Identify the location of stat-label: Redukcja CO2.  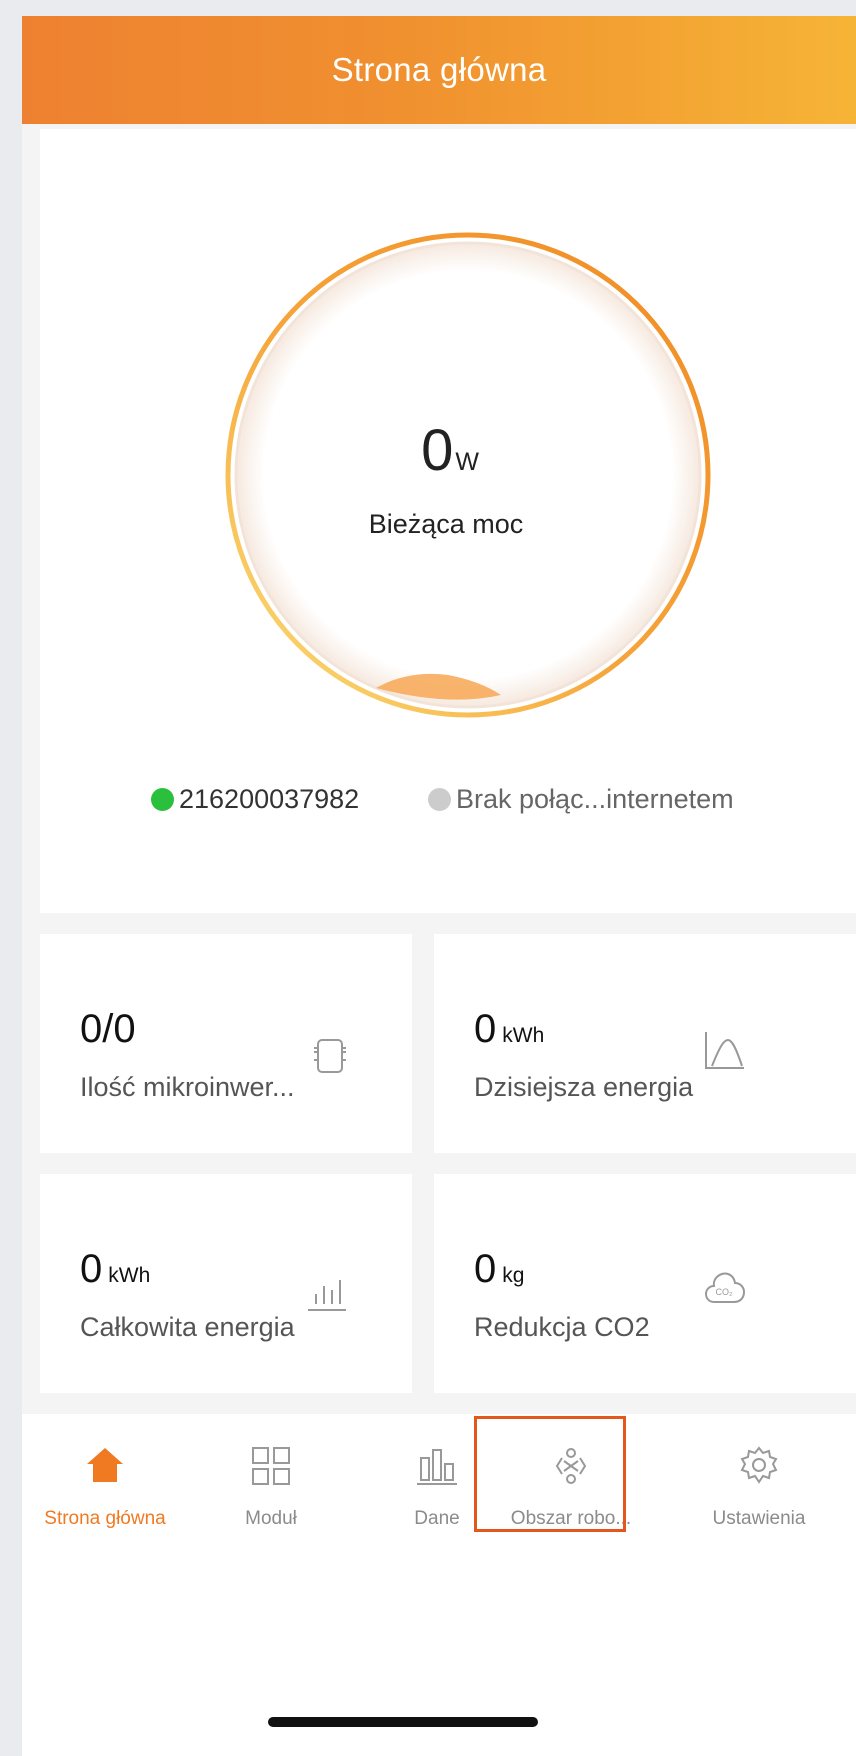
(562, 1327).